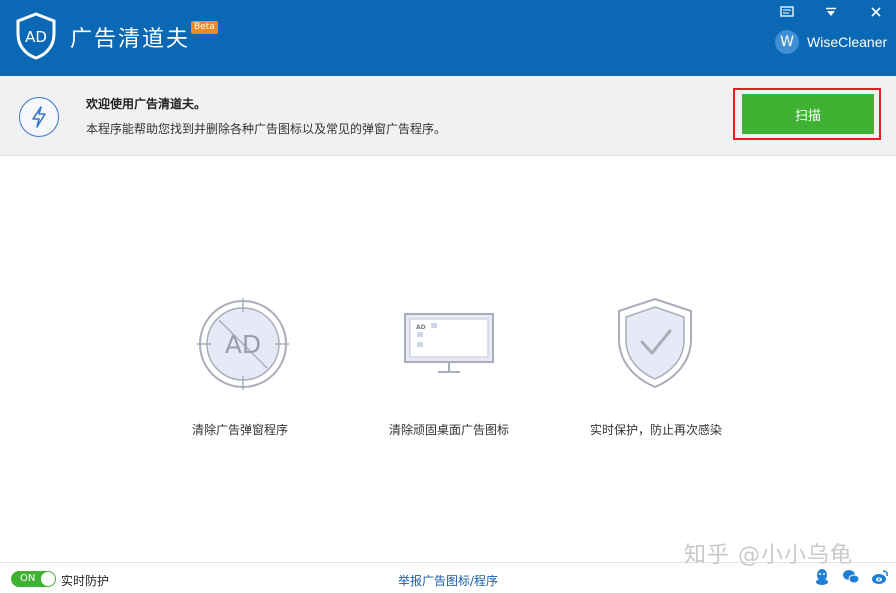 The width and height of the screenshot is (896, 593). I want to click on toggle-state: ON, so click(28, 578).